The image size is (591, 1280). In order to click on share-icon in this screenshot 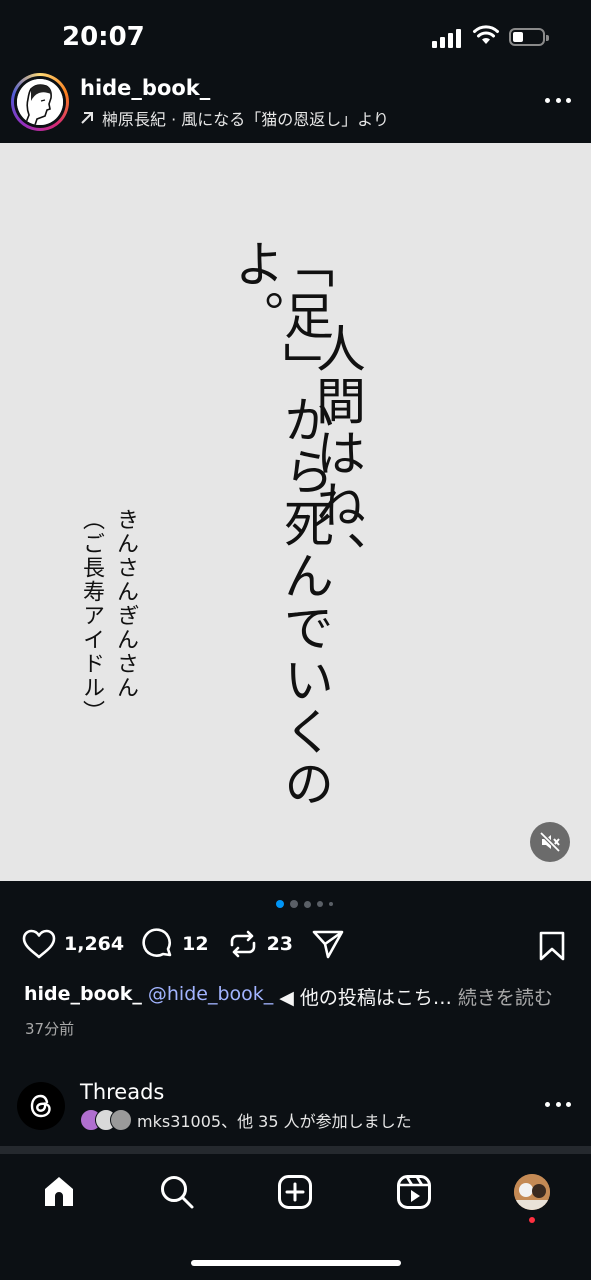, I will do `click(328, 944)`.